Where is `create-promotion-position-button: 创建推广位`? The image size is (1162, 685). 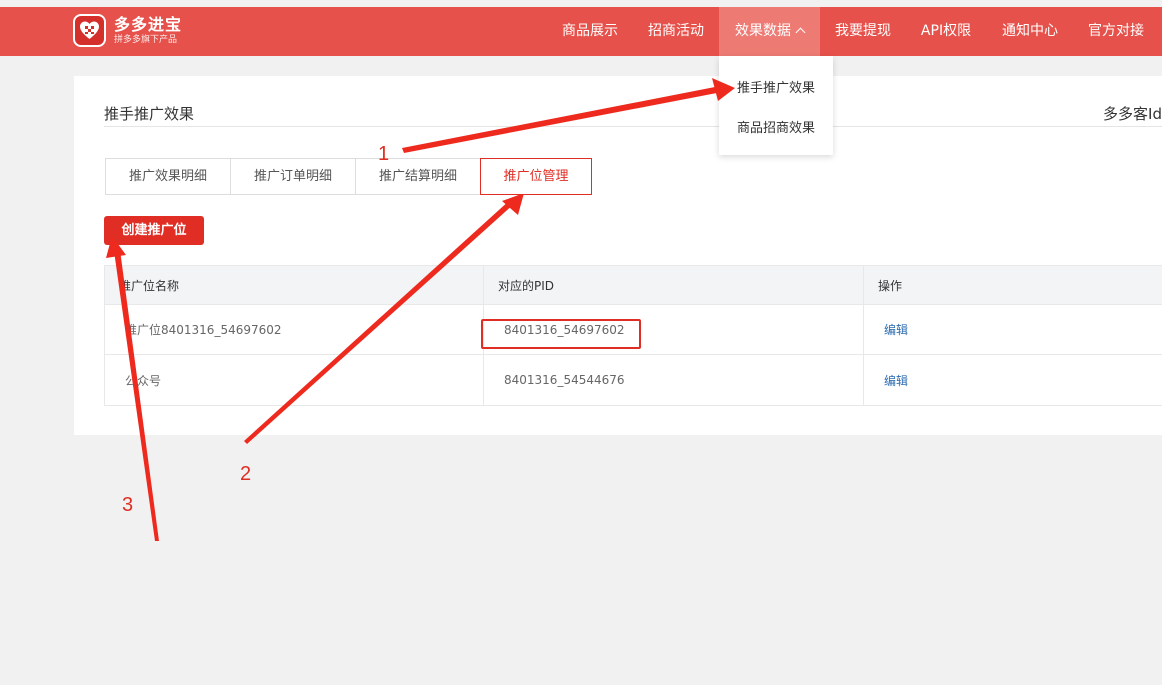
create-promotion-position-button: 创建推广位 is located at coordinates (154, 230).